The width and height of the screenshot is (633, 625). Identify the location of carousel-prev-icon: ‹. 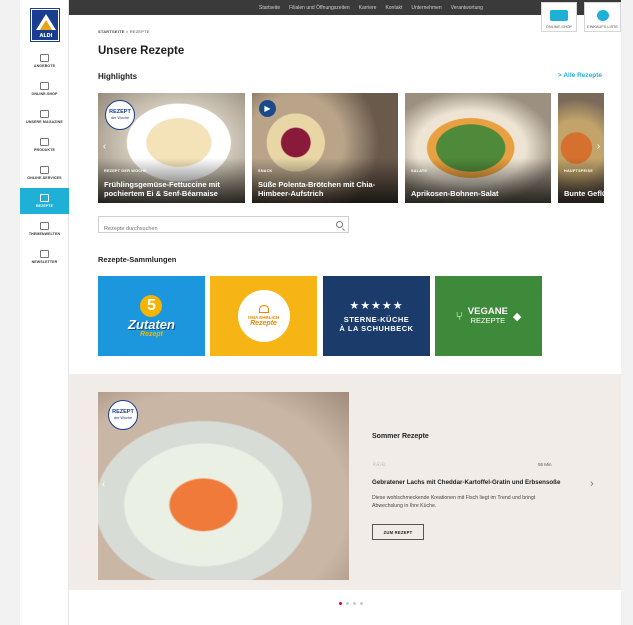
(104, 147).